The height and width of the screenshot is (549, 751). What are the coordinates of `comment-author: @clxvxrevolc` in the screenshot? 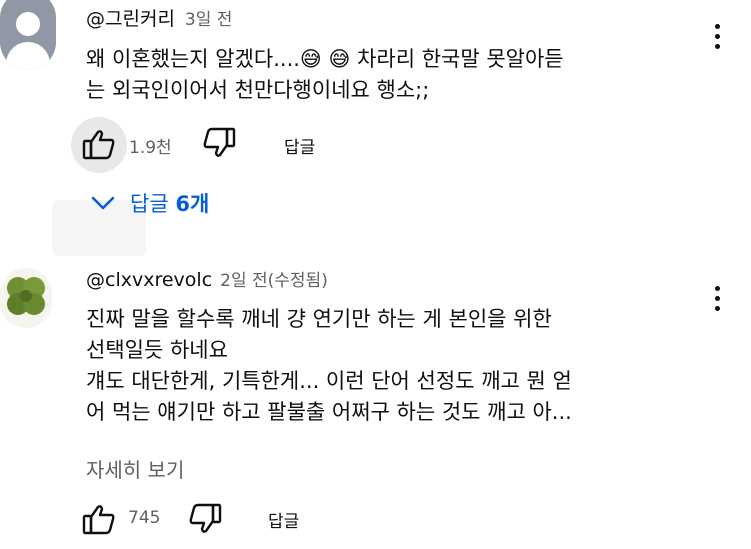 It's located at (149, 280).